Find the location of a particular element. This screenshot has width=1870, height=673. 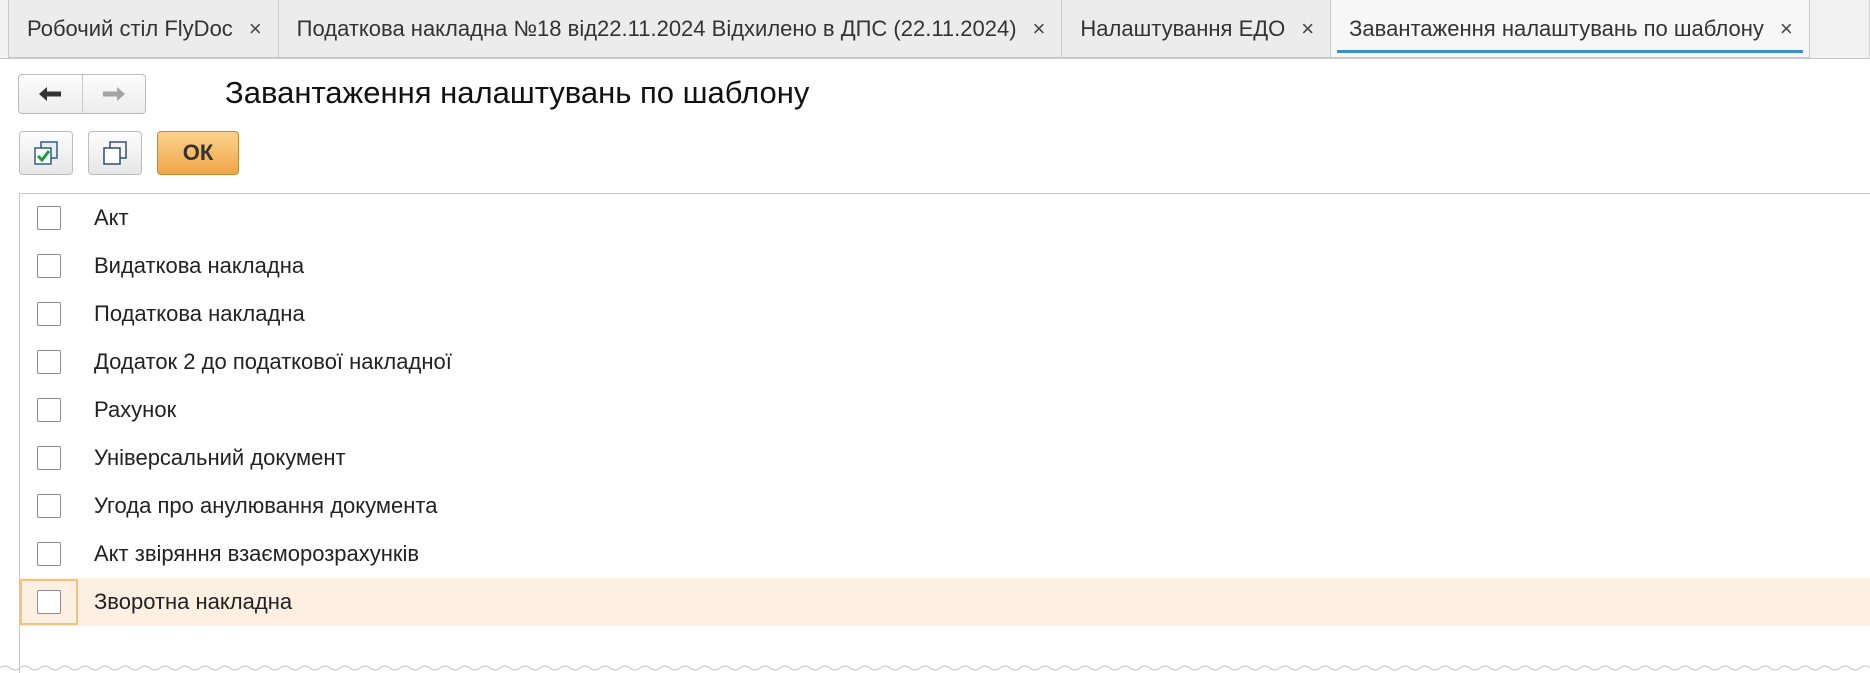

uncheck-all-button is located at coordinates (115, 153).